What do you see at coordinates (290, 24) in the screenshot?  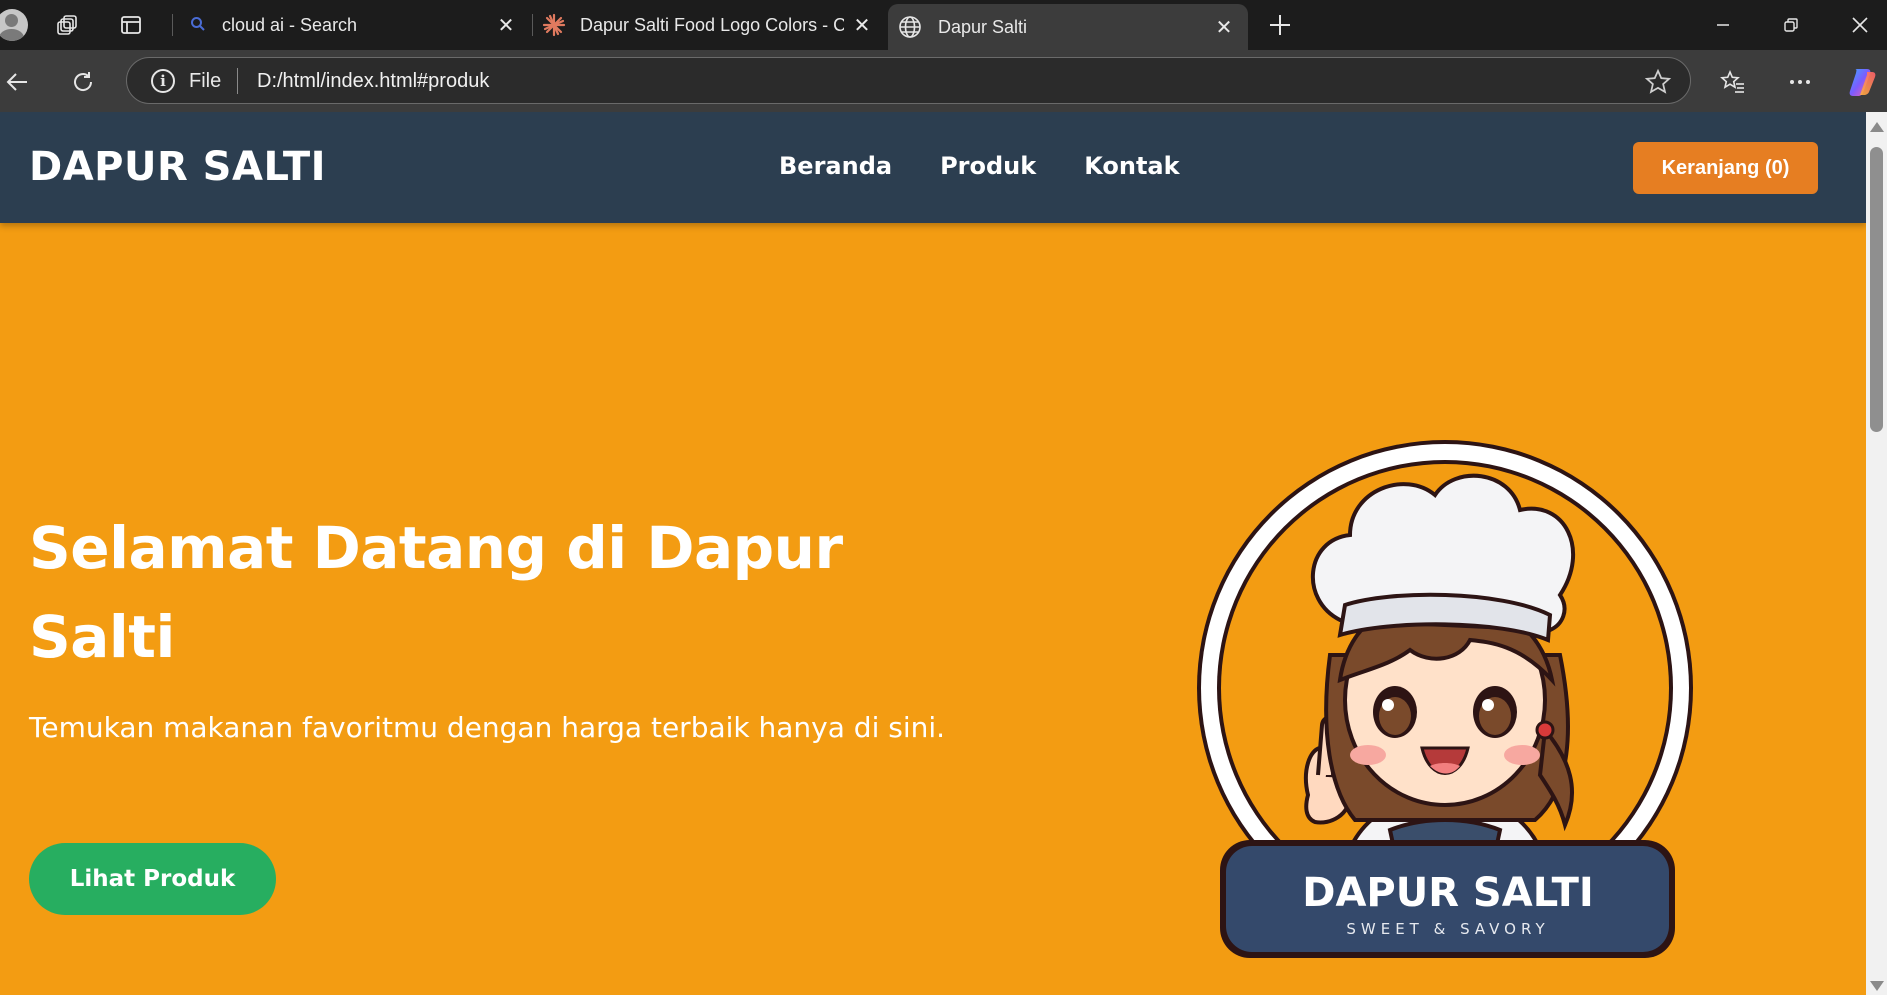 I see `tab-title: cloud ai - Search` at bounding box center [290, 24].